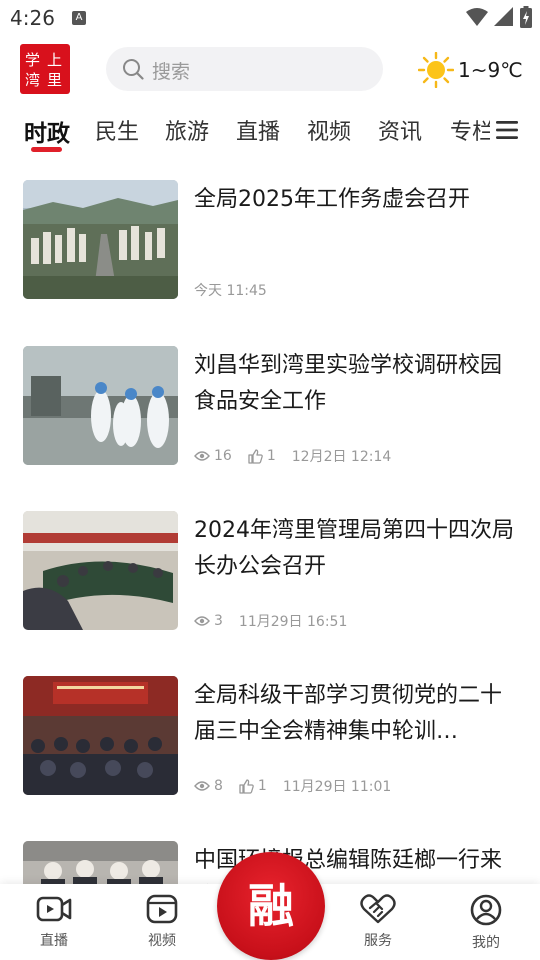 The height and width of the screenshot is (960, 540). I want to click on news-title: 2024年湾里管理局第四十四次局长办公会召开, so click(354, 548).